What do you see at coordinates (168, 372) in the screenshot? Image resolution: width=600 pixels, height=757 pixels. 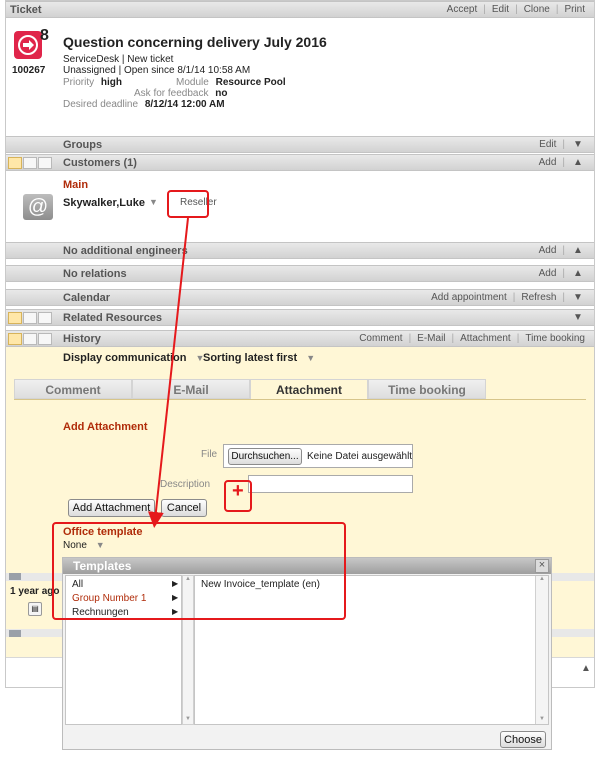 I see `annotation-arrow` at bounding box center [168, 372].